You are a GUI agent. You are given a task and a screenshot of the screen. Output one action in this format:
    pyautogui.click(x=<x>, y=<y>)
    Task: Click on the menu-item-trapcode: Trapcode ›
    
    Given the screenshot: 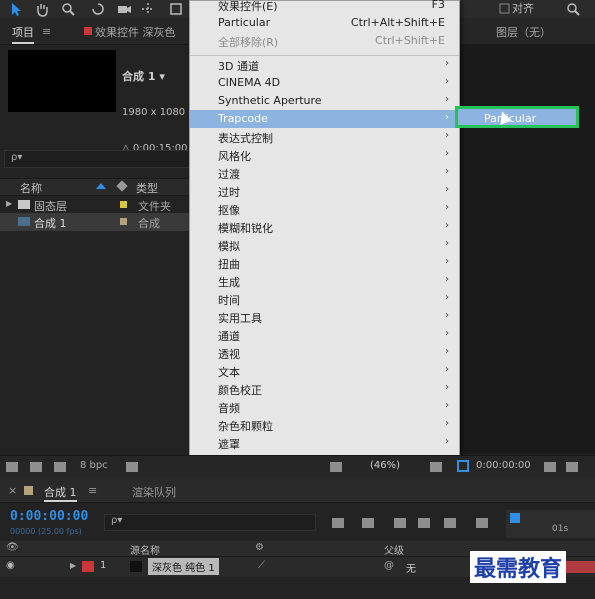 What is the action you would take?
    pyautogui.click(x=324, y=119)
    